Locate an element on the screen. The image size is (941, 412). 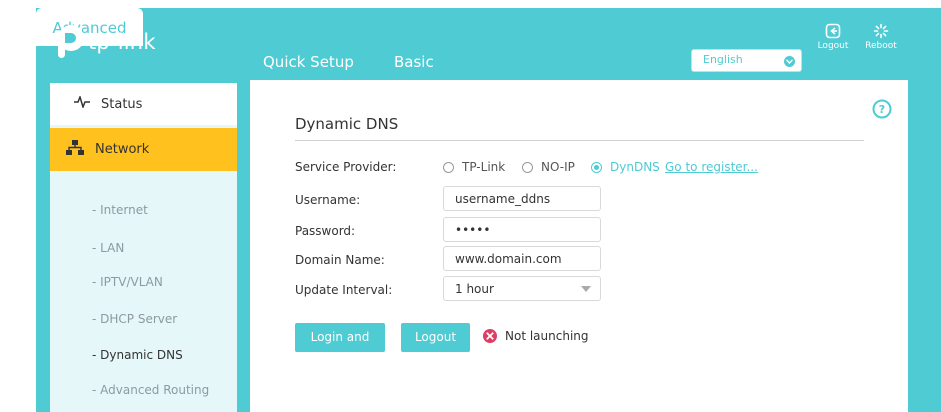
reboot-icon is located at coordinates (881, 31).